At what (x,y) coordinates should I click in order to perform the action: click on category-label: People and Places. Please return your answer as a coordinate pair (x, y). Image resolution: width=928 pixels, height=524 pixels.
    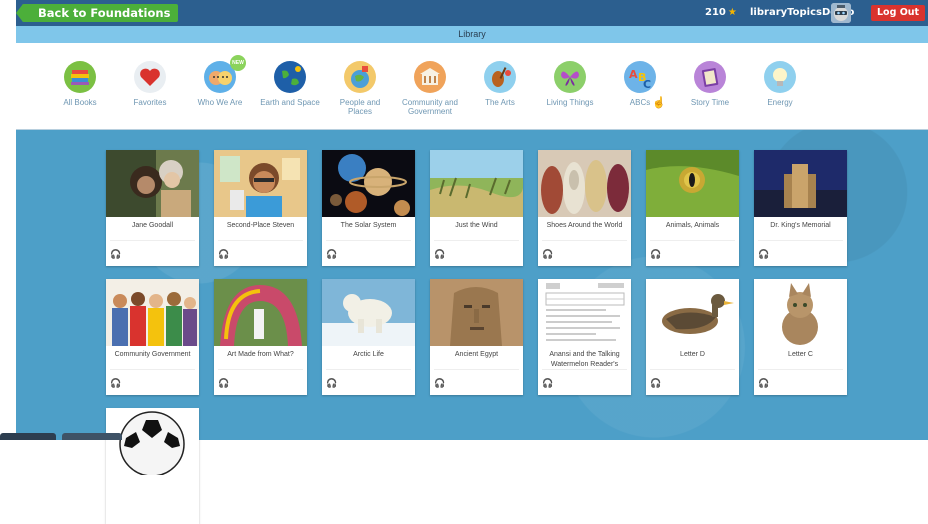
    Looking at the image, I should click on (360, 107).